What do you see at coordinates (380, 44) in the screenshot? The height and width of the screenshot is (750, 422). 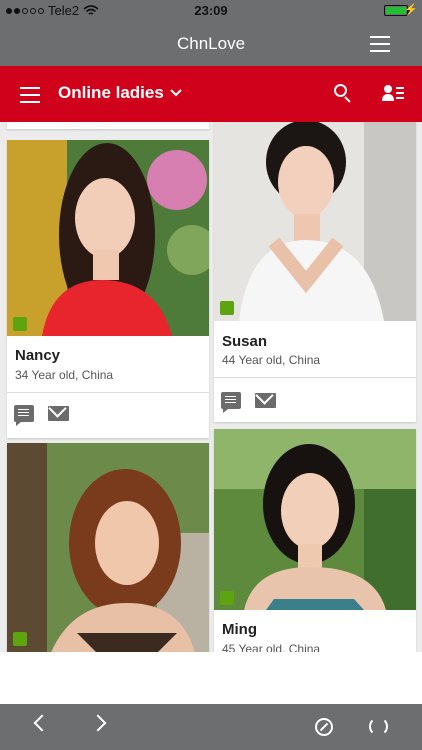 I see `app-menu-icon` at bounding box center [380, 44].